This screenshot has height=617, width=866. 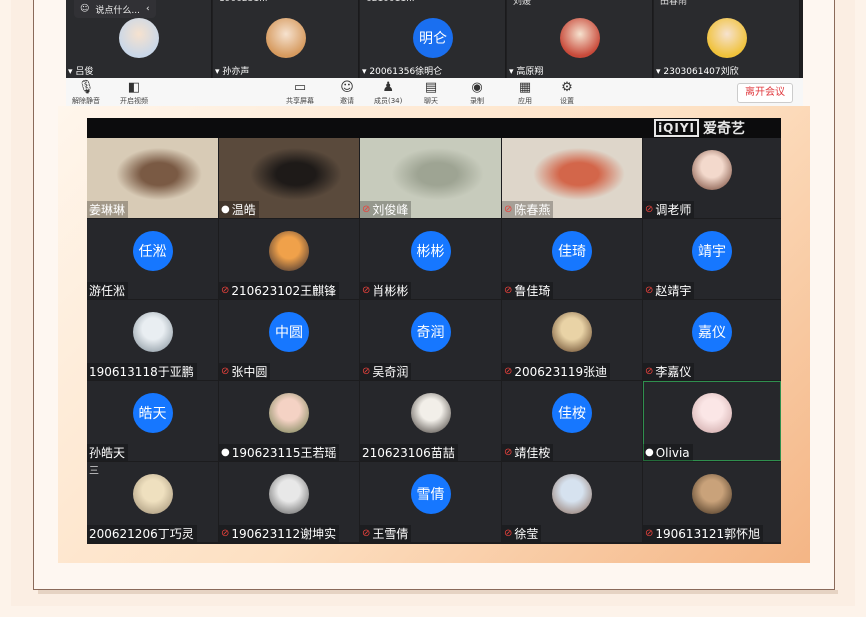 I want to click on participant-tile: 中圆 ⊘ 张中圆, so click(x=289, y=340).